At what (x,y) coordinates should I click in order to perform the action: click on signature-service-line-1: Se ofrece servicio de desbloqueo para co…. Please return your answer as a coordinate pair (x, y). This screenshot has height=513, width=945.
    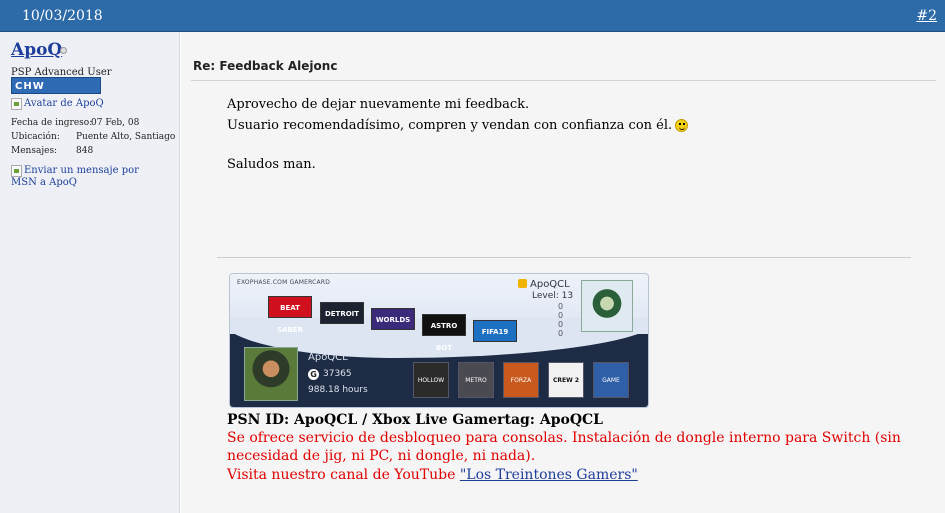
    Looking at the image, I should click on (564, 438).